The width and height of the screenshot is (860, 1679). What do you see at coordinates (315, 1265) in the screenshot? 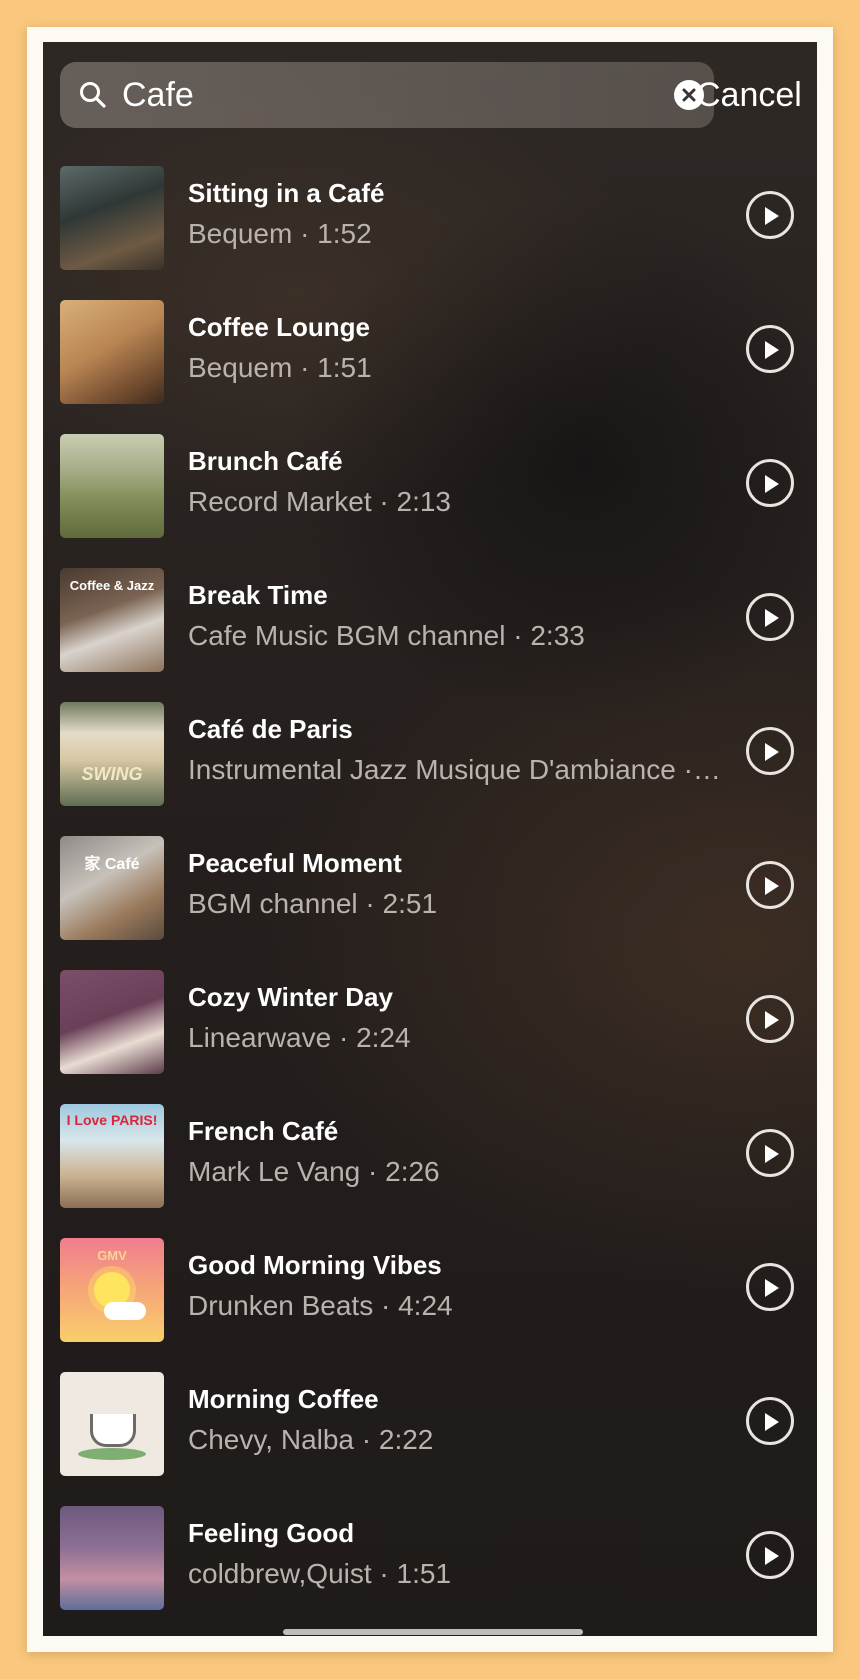
I see `track-title: Good Morning Vibes` at bounding box center [315, 1265].